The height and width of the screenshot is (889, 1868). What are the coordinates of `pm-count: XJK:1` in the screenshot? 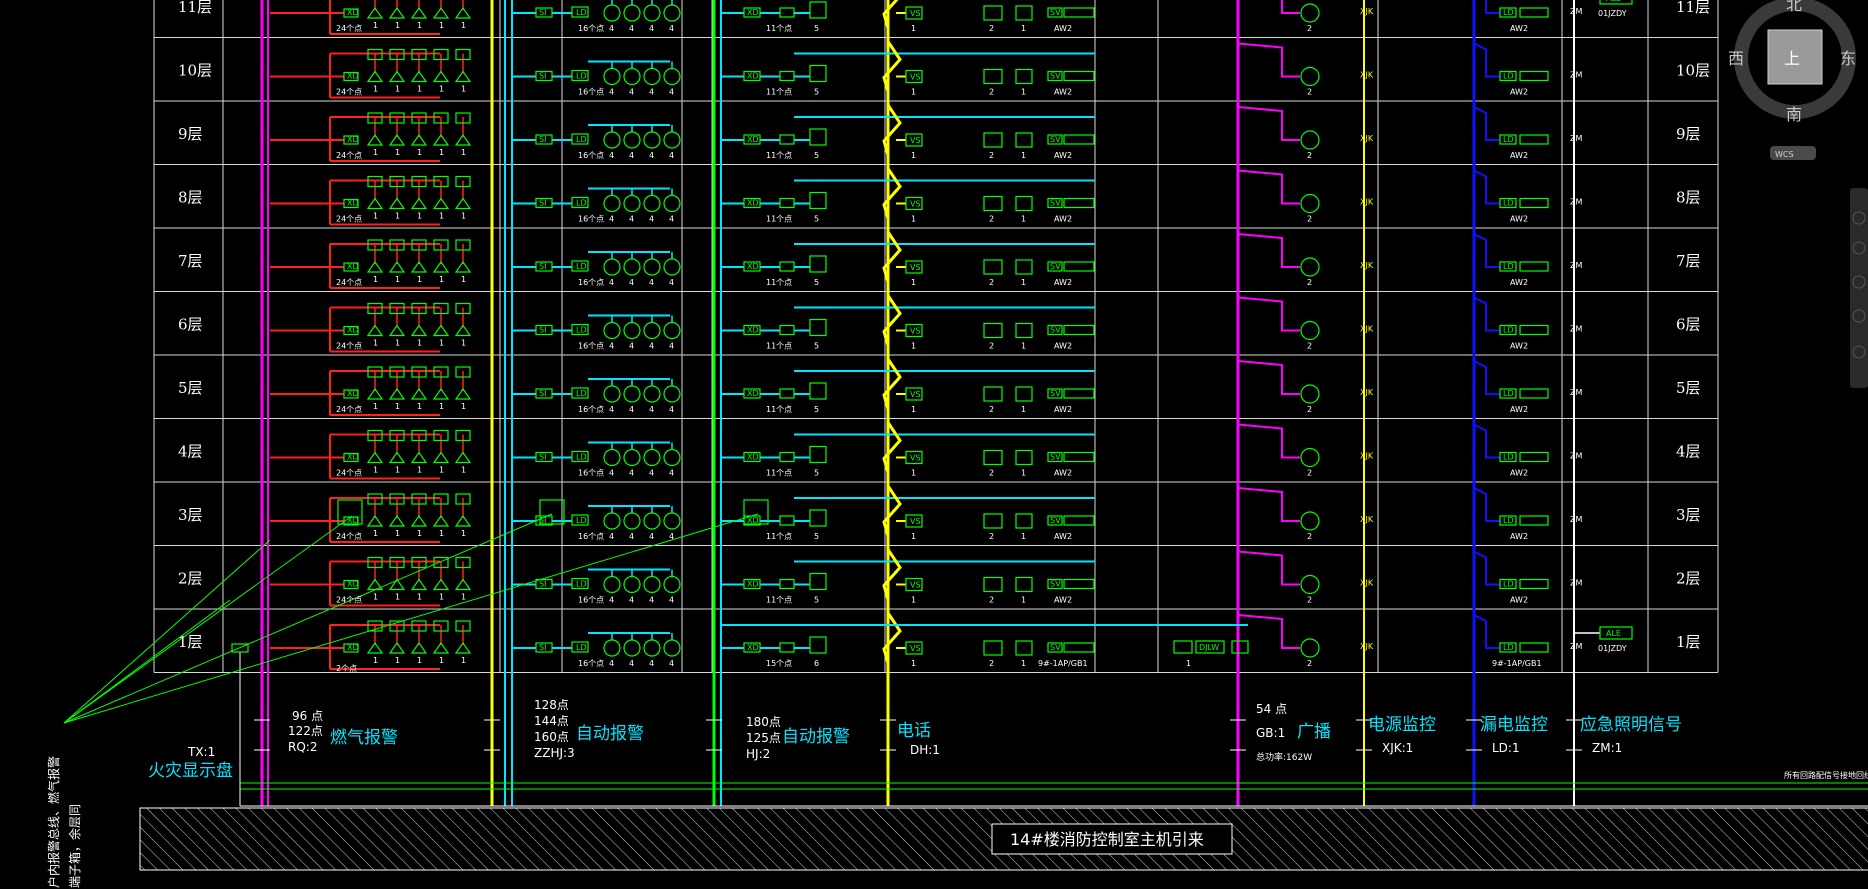 It's located at (1397, 748).